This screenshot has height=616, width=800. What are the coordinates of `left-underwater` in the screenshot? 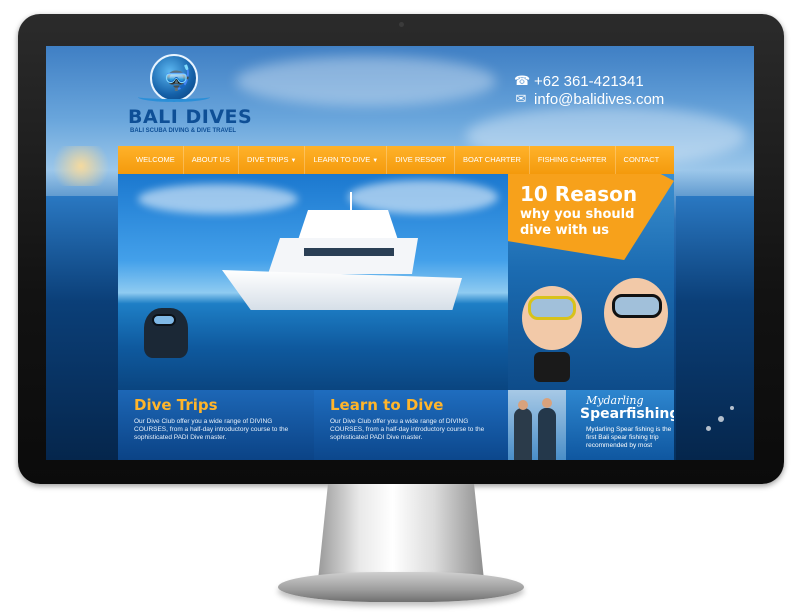 It's located at (84, 328).